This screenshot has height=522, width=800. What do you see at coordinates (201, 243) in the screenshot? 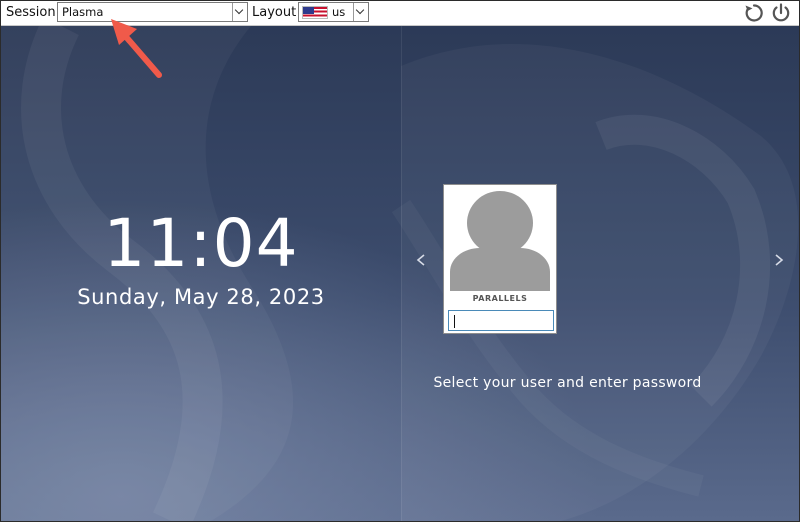
I see `clock-time: 11:04` at bounding box center [201, 243].